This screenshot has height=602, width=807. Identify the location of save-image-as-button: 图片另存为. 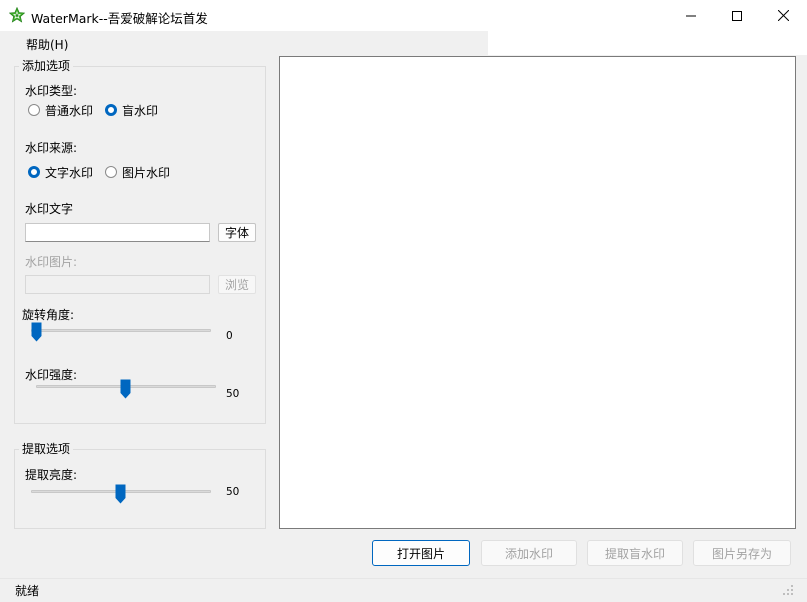
(742, 553).